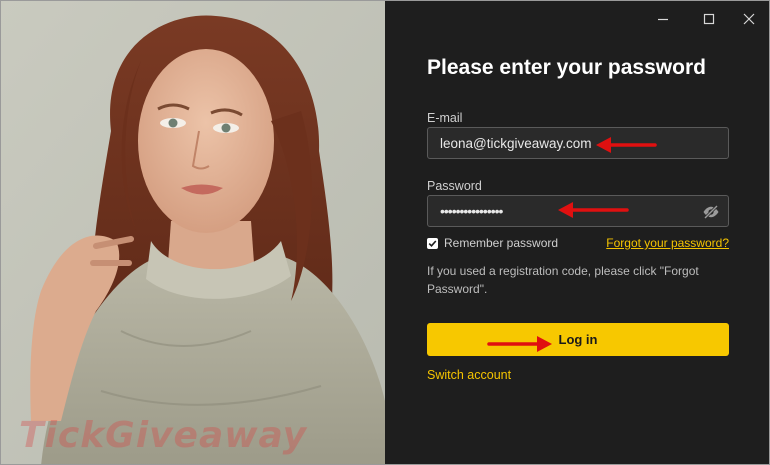  I want to click on password-field, so click(578, 211).